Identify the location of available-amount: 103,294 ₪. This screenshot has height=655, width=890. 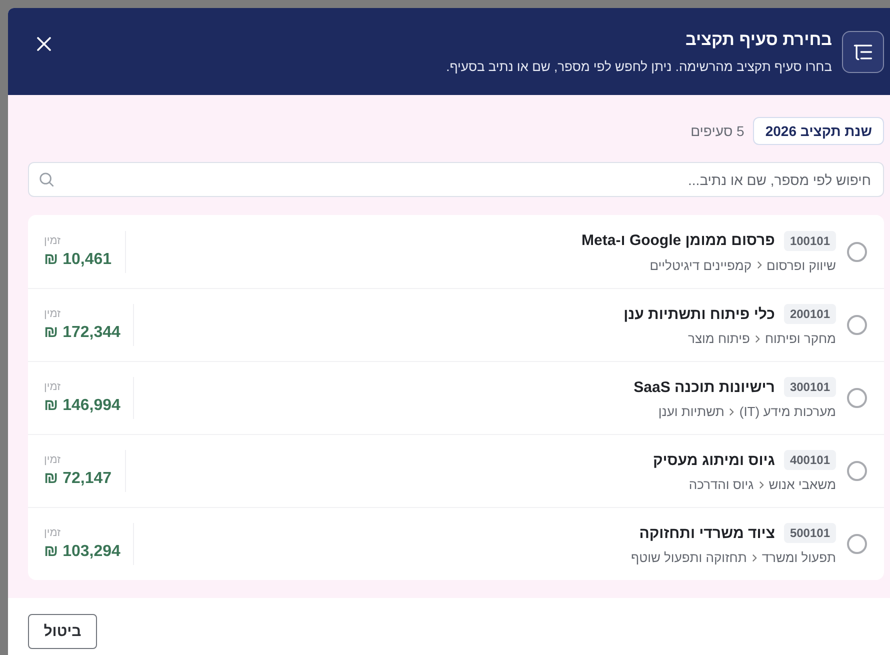
(82, 552).